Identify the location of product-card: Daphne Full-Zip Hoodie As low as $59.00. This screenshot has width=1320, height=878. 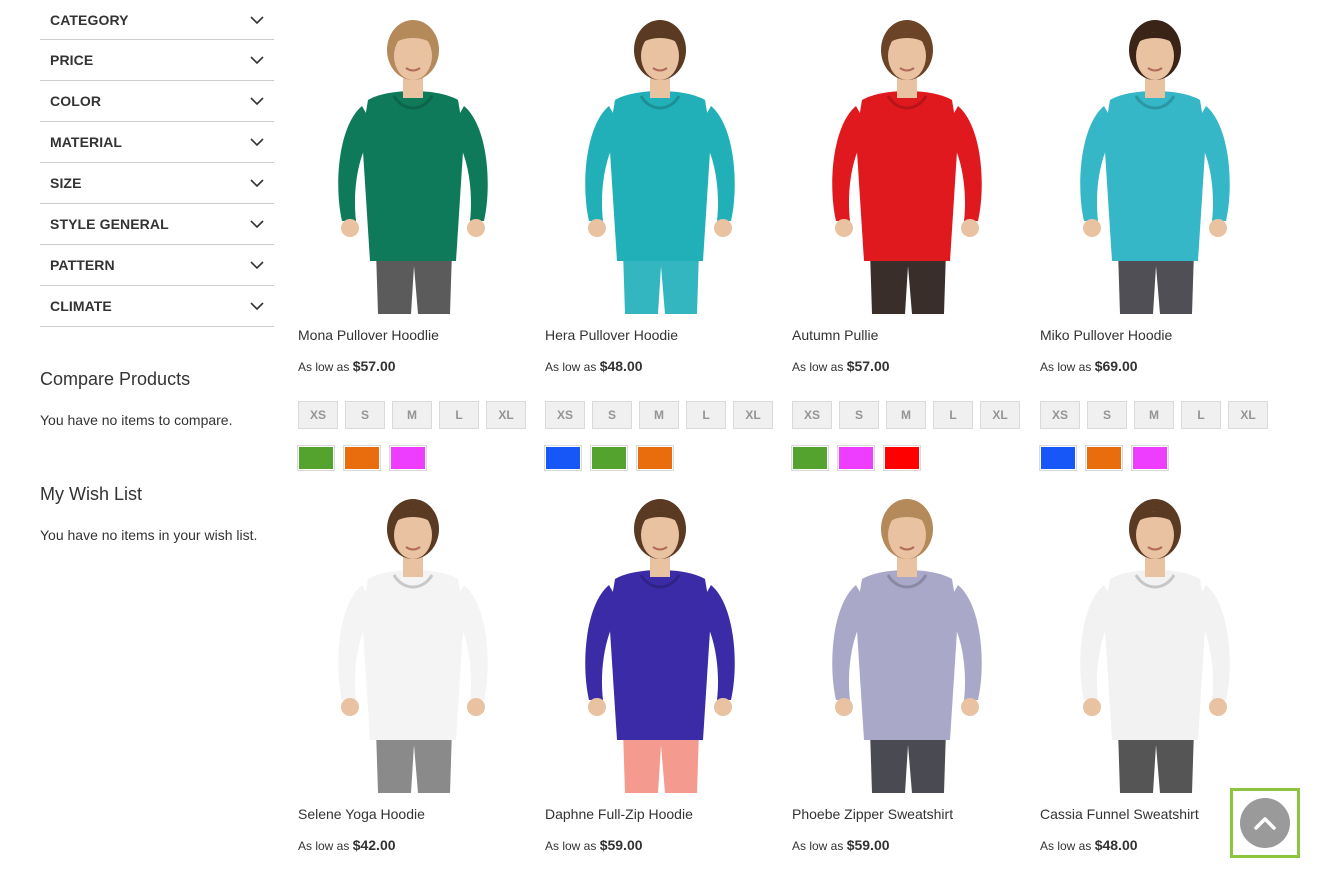
(660, 674).